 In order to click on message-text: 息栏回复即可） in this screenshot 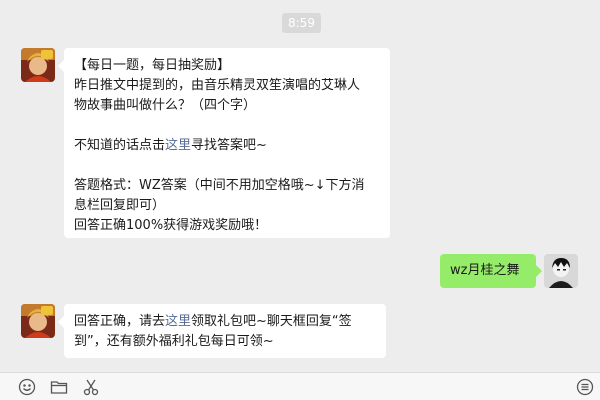, I will do `click(120, 205)`.